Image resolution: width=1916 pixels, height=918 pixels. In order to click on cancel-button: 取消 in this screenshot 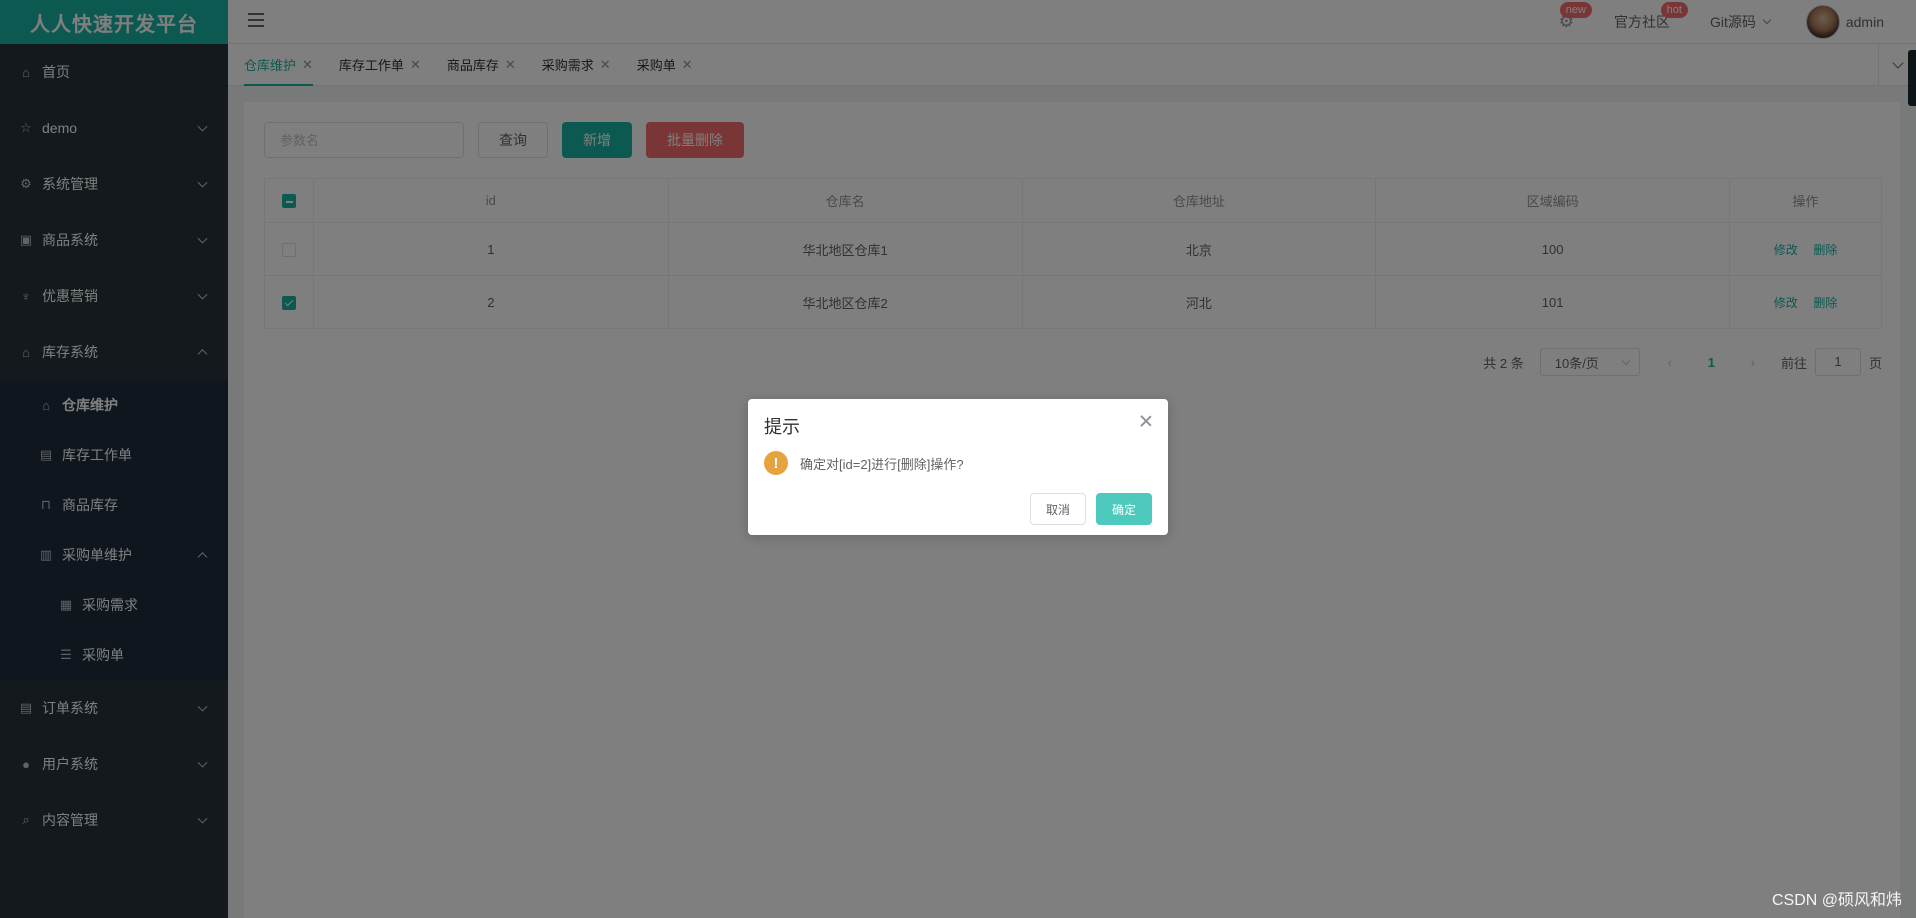, I will do `click(1057, 509)`.